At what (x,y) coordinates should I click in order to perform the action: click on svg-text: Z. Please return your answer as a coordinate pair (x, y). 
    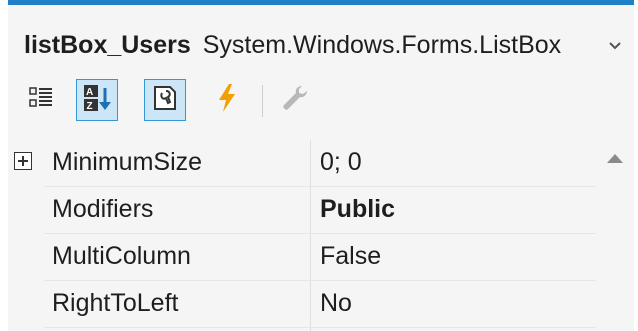
    Looking at the image, I should click on (90, 106).